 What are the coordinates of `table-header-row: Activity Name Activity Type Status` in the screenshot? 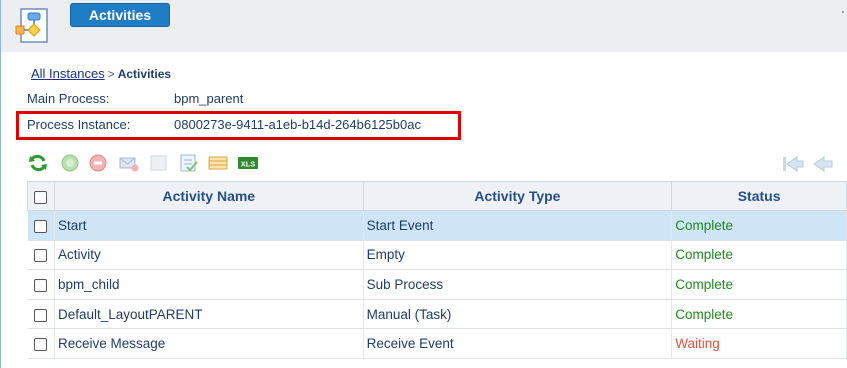 It's located at (437, 196).